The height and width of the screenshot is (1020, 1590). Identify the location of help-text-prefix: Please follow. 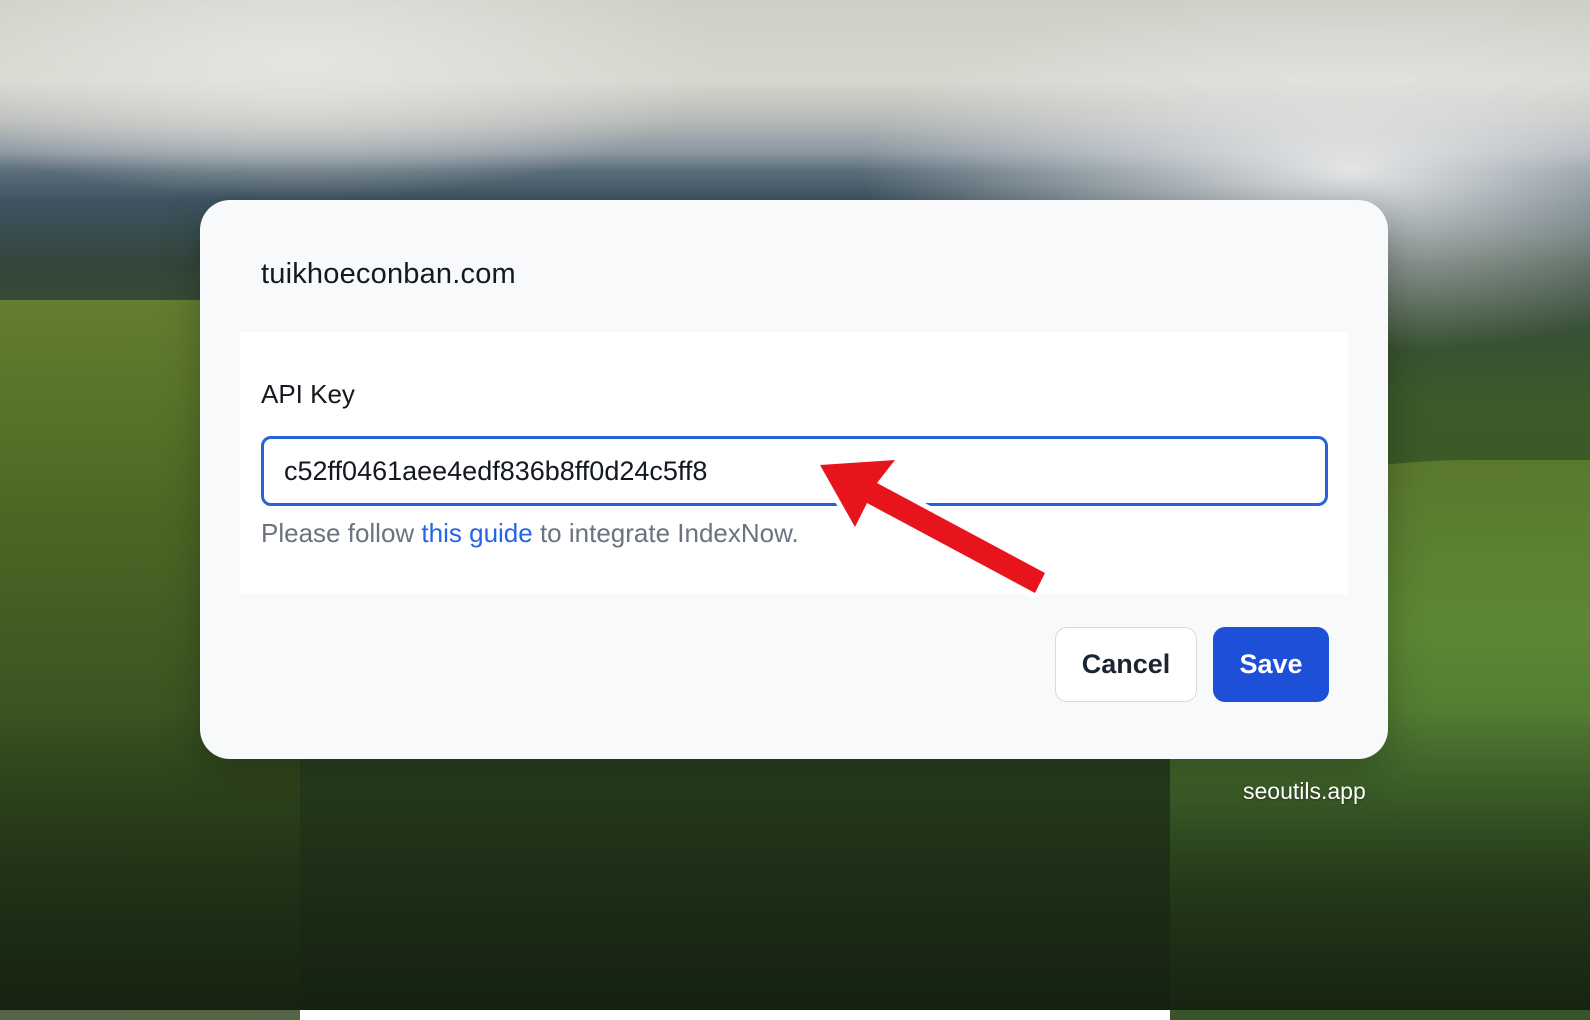
(341, 533).